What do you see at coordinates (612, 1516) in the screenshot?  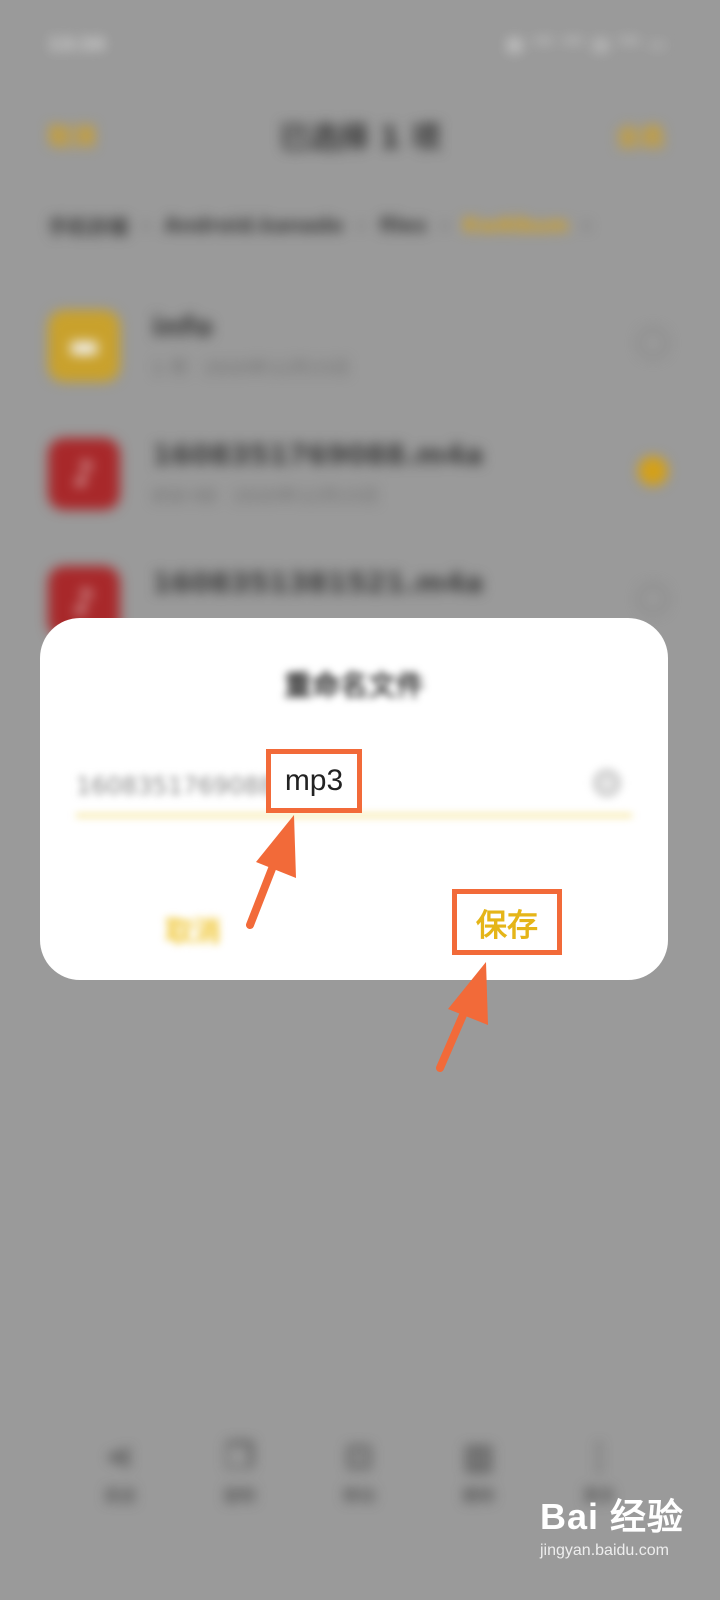 I see `watermark-logo: Bai 经验` at bounding box center [612, 1516].